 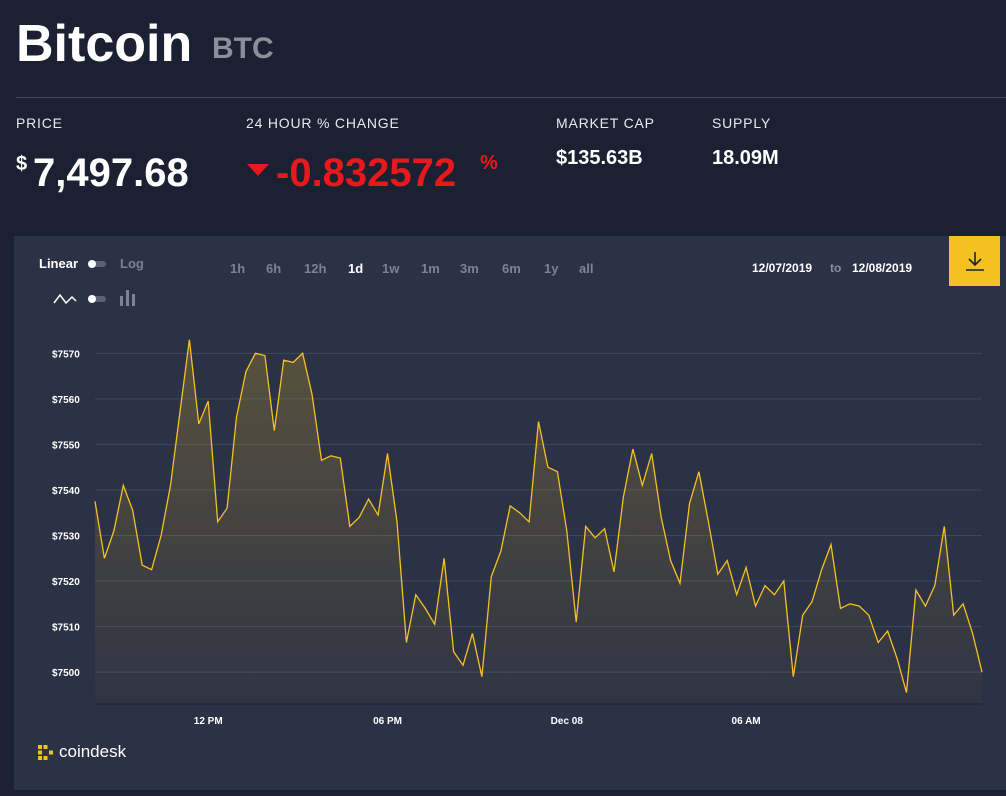 What do you see at coordinates (323, 123) in the screenshot?
I see `change-label: 24 HOUR % CHANGE` at bounding box center [323, 123].